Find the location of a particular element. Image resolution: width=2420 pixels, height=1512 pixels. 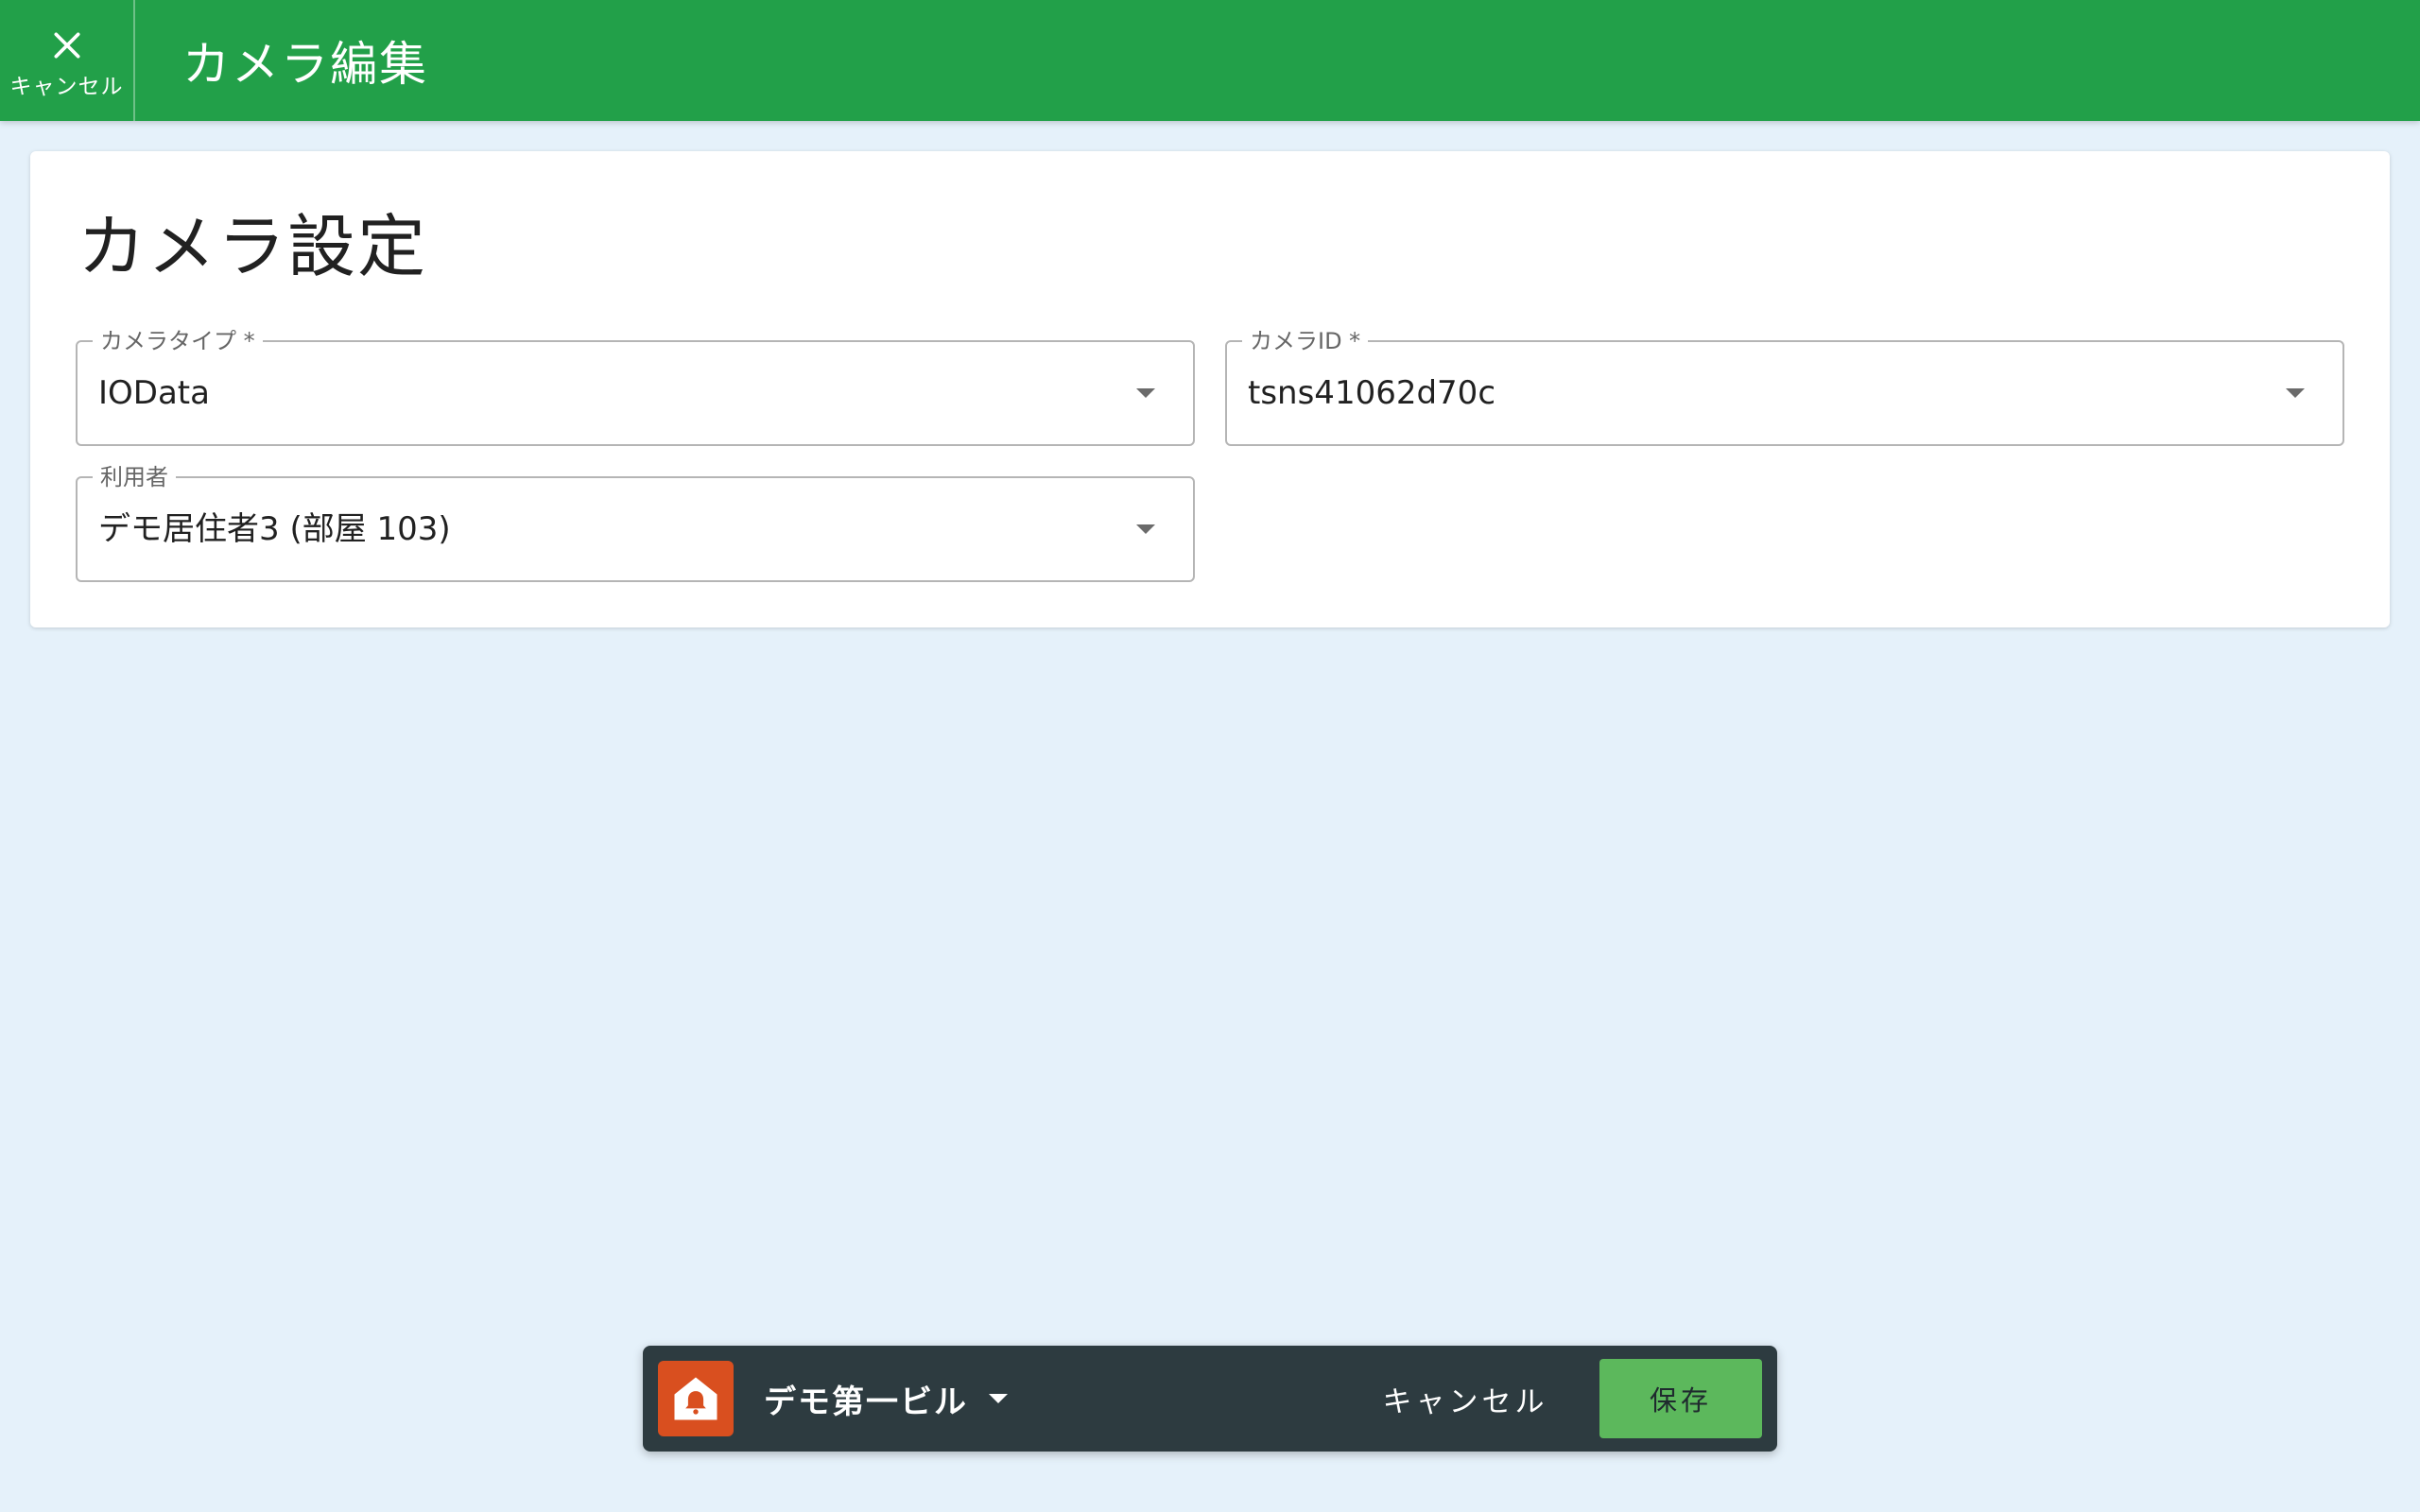

bottom-action-bar: デモ第一ビル キャンセル 保存 is located at coordinates (1210, 1399).